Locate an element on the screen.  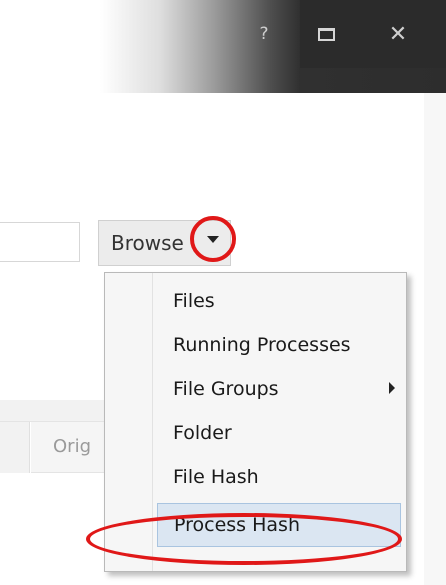
browse-label: Browse is located at coordinates (147, 243).